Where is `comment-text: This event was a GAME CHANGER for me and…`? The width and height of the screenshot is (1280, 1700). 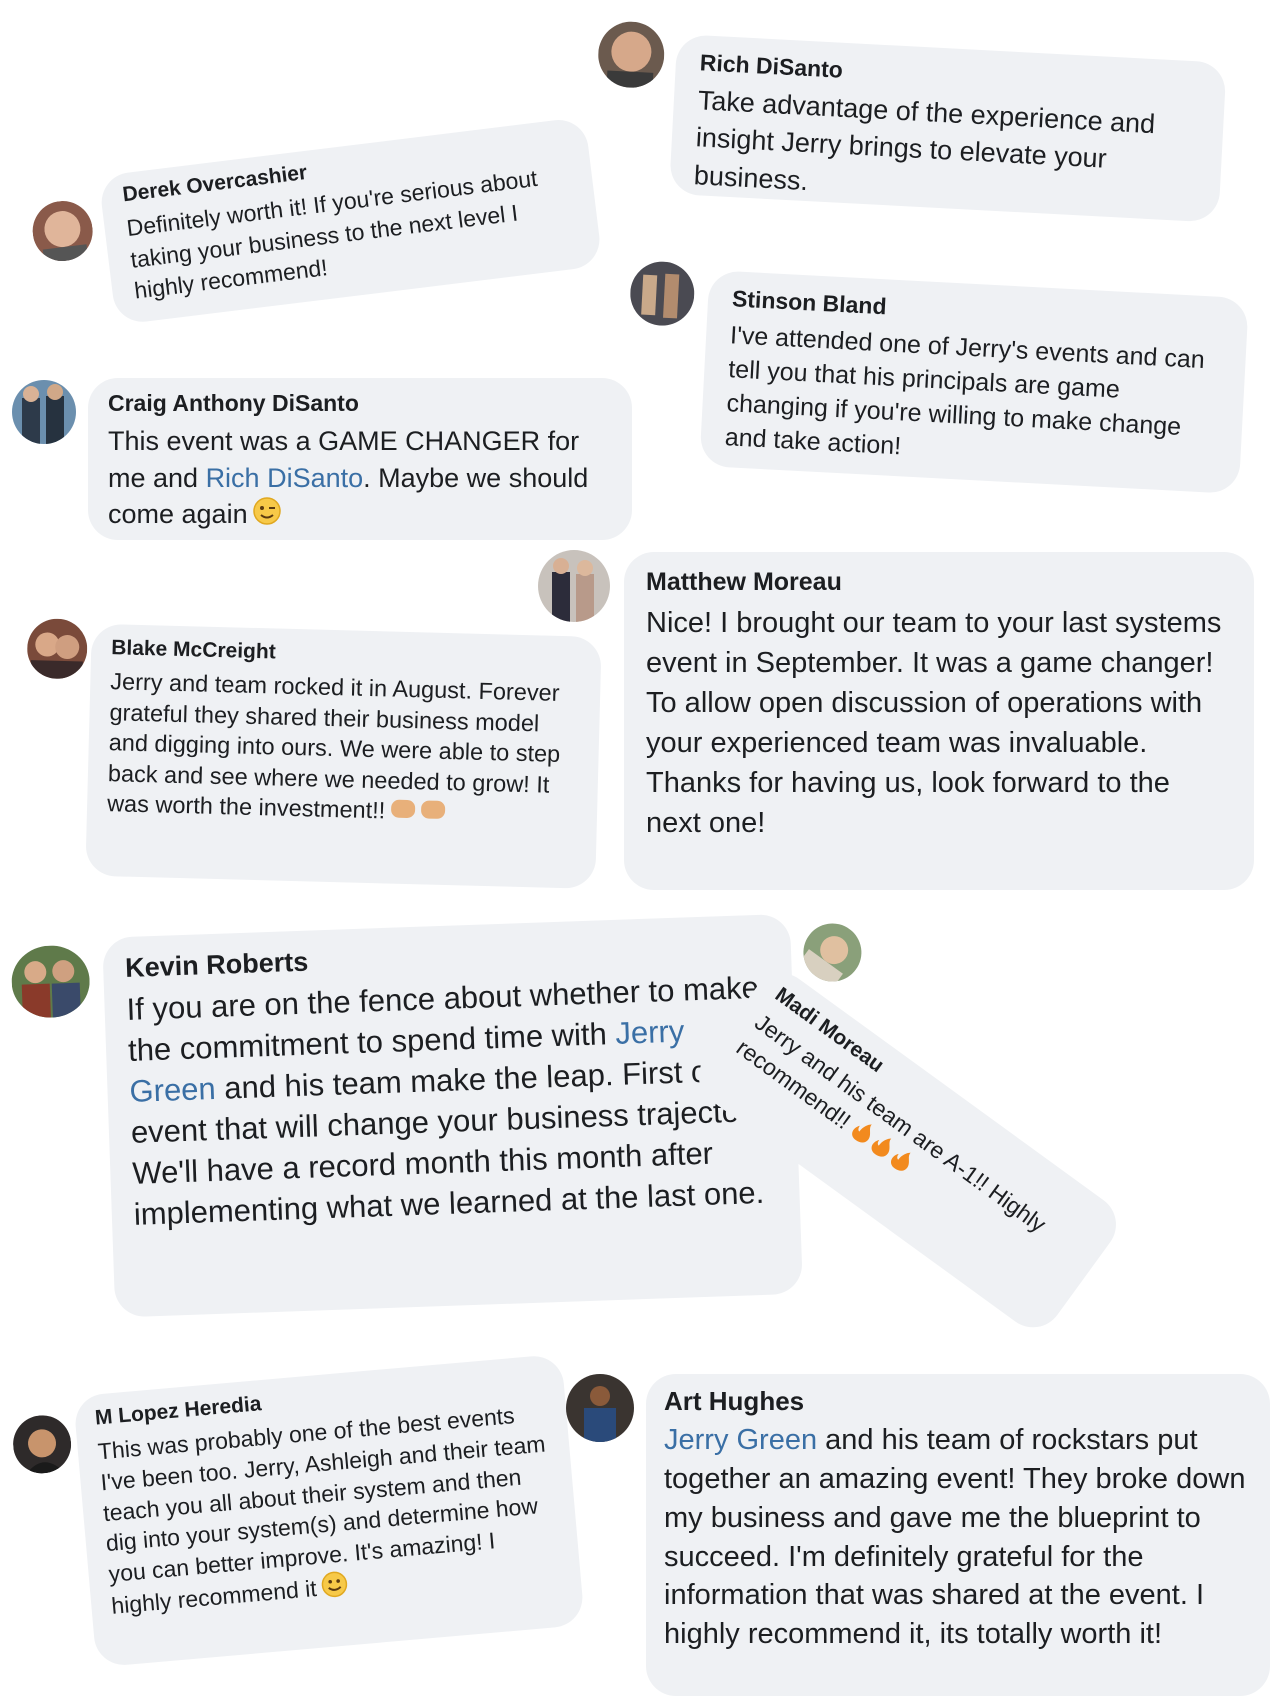 comment-text: This event was a GAME CHANGER for me and… is located at coordinates (360, 479).